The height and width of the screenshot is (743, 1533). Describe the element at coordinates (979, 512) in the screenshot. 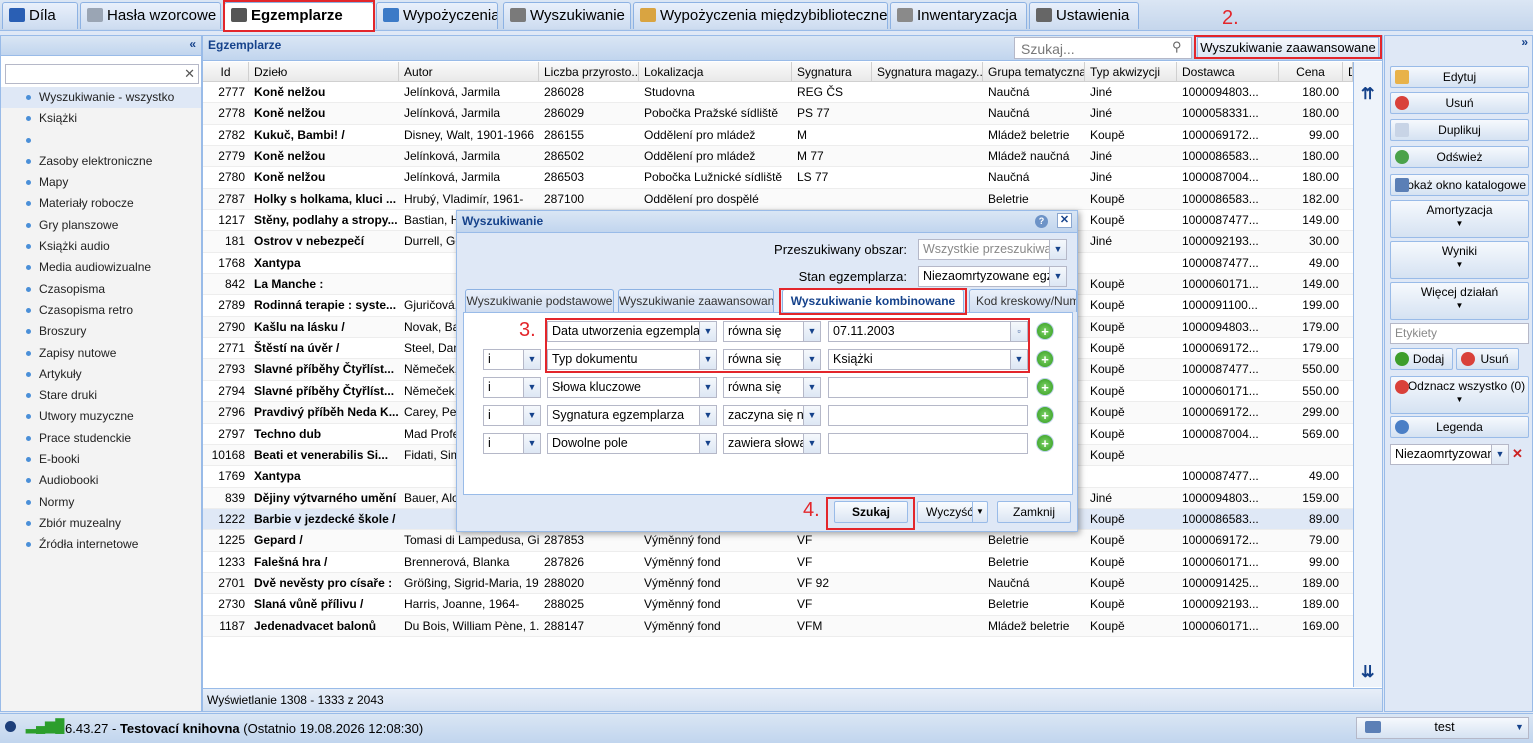

I see `chevron-down-icon: ▼` at that location.